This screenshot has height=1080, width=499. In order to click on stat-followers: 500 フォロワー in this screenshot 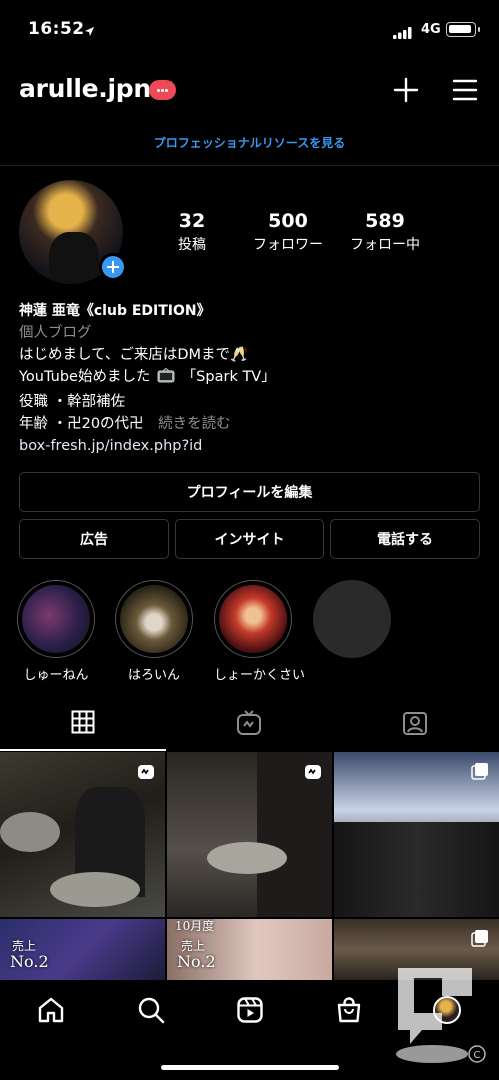, I will do `click(288, 232)`.